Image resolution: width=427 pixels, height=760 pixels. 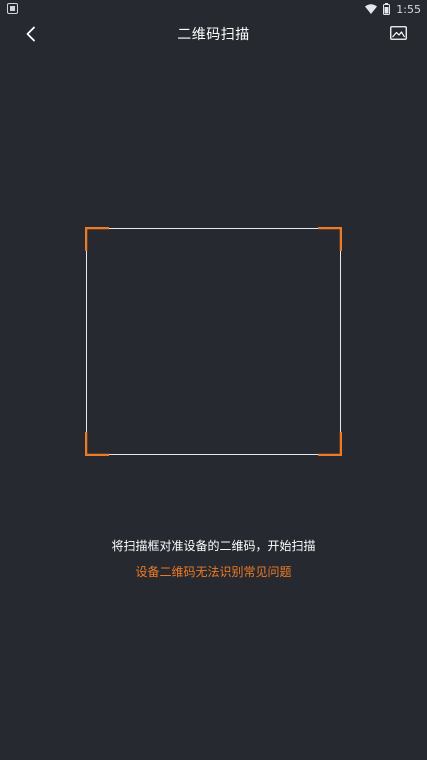 I want to click on scan-corner-top-left, so click(x=97, y=239).